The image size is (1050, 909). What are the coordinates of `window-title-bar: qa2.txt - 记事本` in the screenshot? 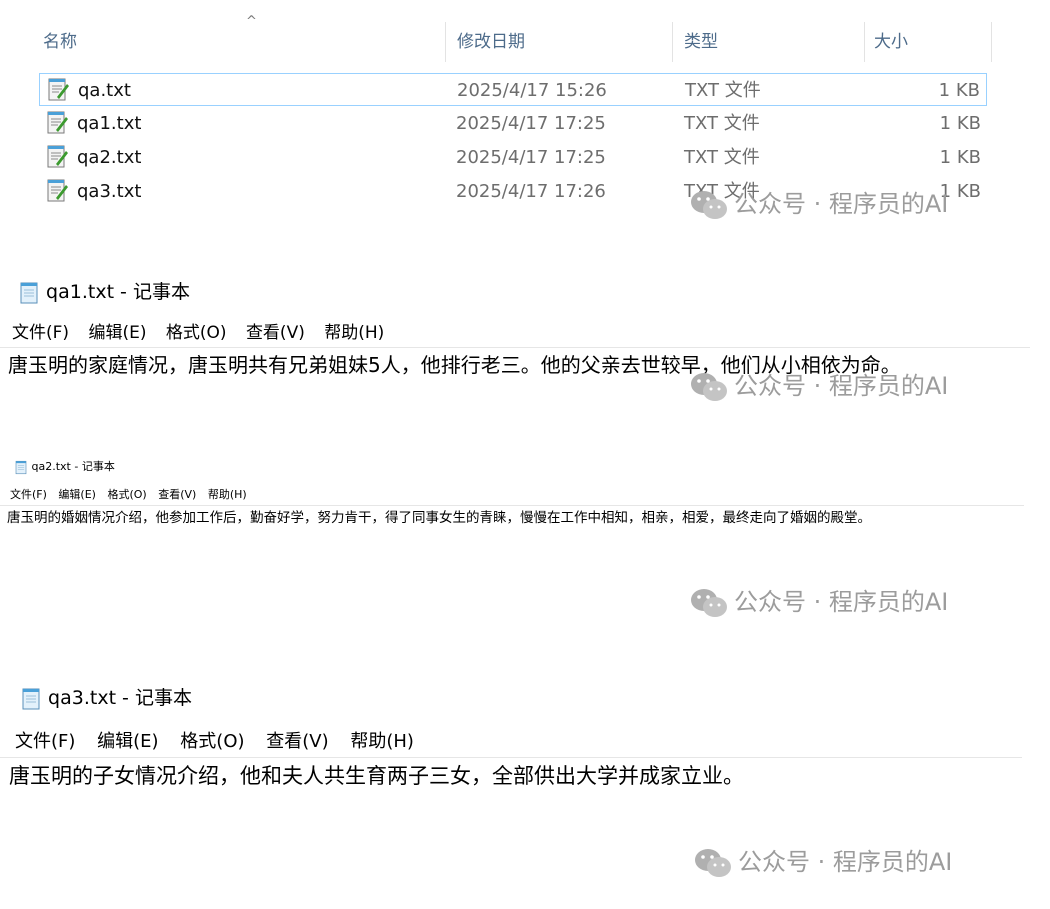 It's located at (64, 467).